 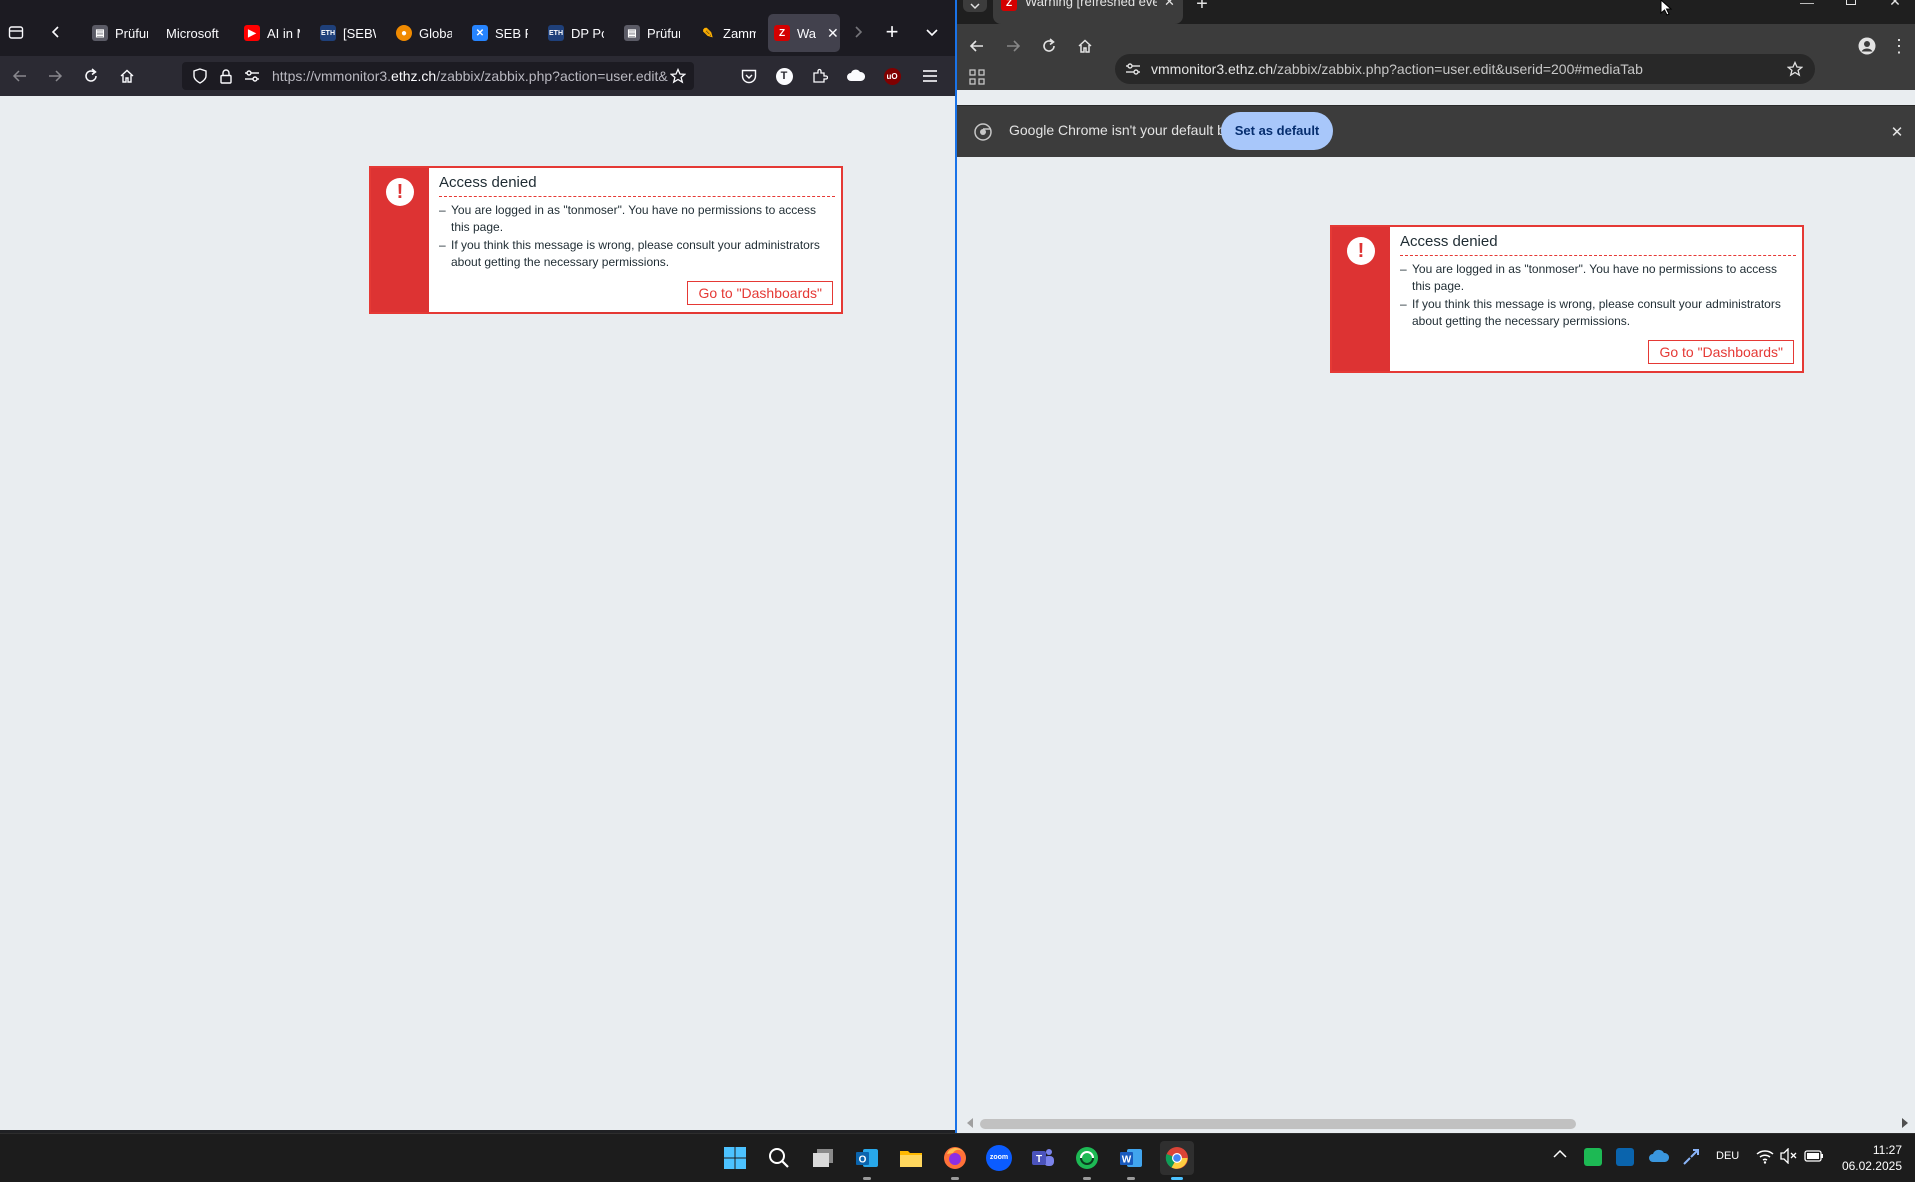 I want to click on tab-label: AI in M, so click(x=283, y=33).